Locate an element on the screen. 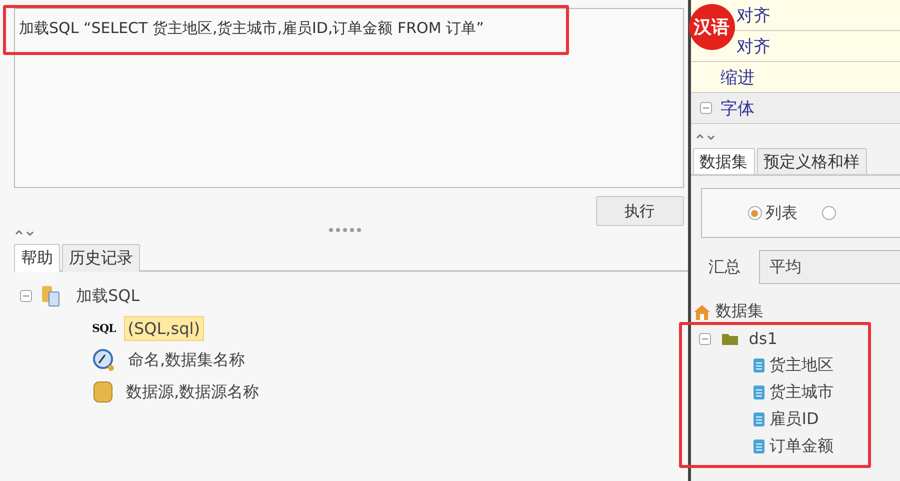  tree-item: 货主城市 is located at coordinates (802, 392).